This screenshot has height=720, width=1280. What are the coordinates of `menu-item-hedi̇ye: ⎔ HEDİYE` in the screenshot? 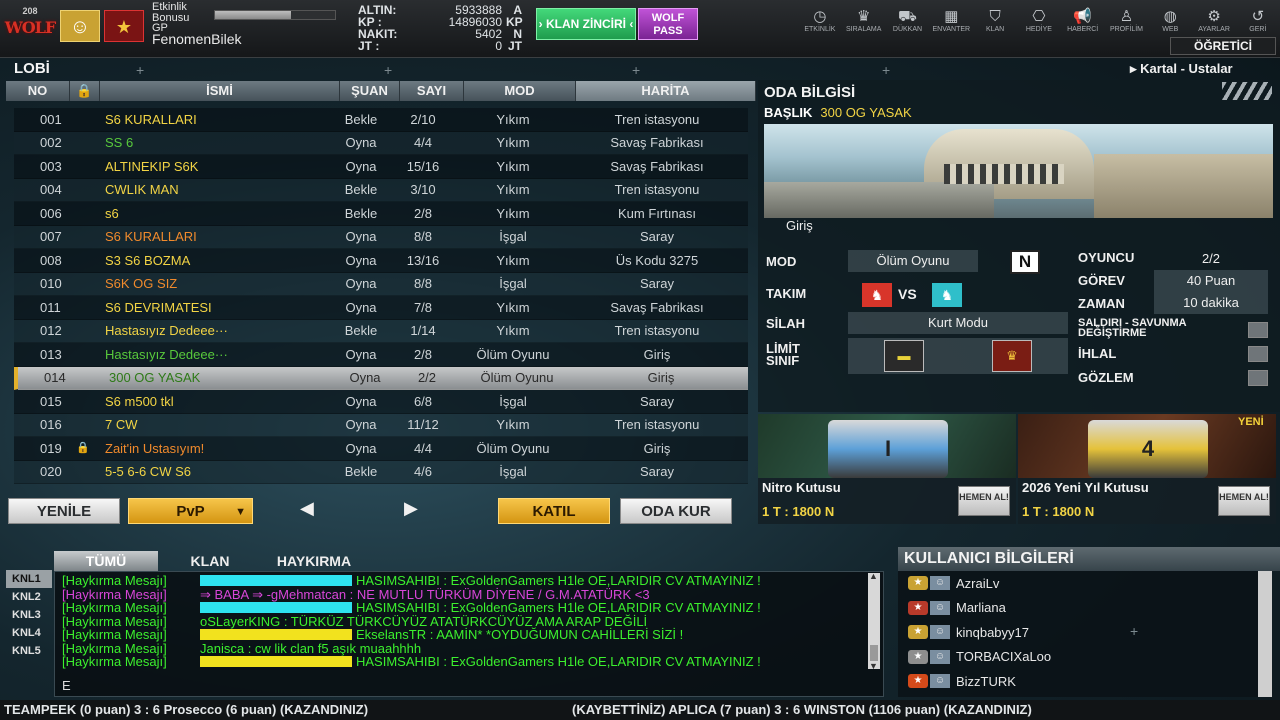 It's located at (1039, 20).